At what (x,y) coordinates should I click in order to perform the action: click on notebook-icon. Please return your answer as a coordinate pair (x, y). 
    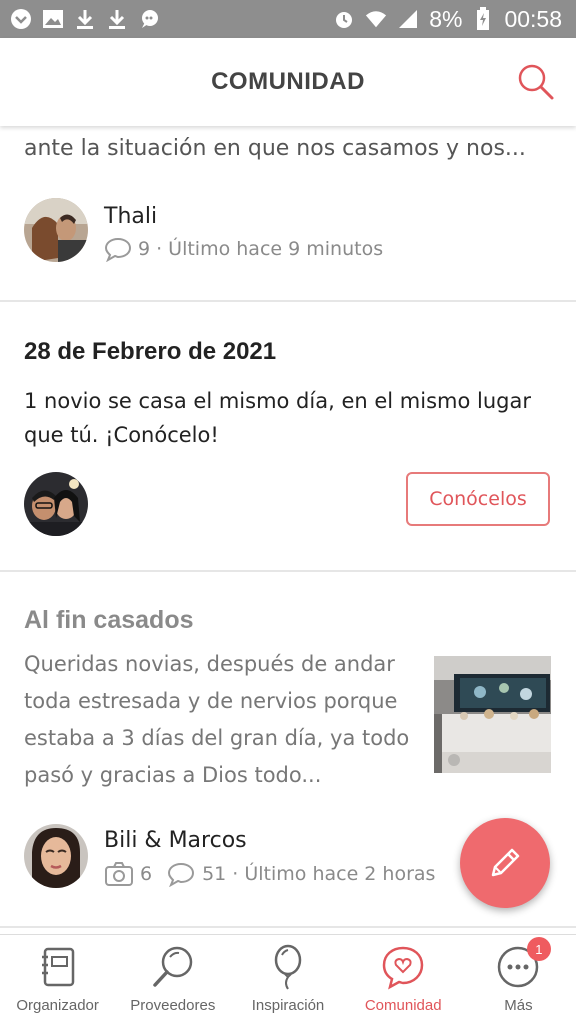
    Looking at the image, I should click on (58, 967).